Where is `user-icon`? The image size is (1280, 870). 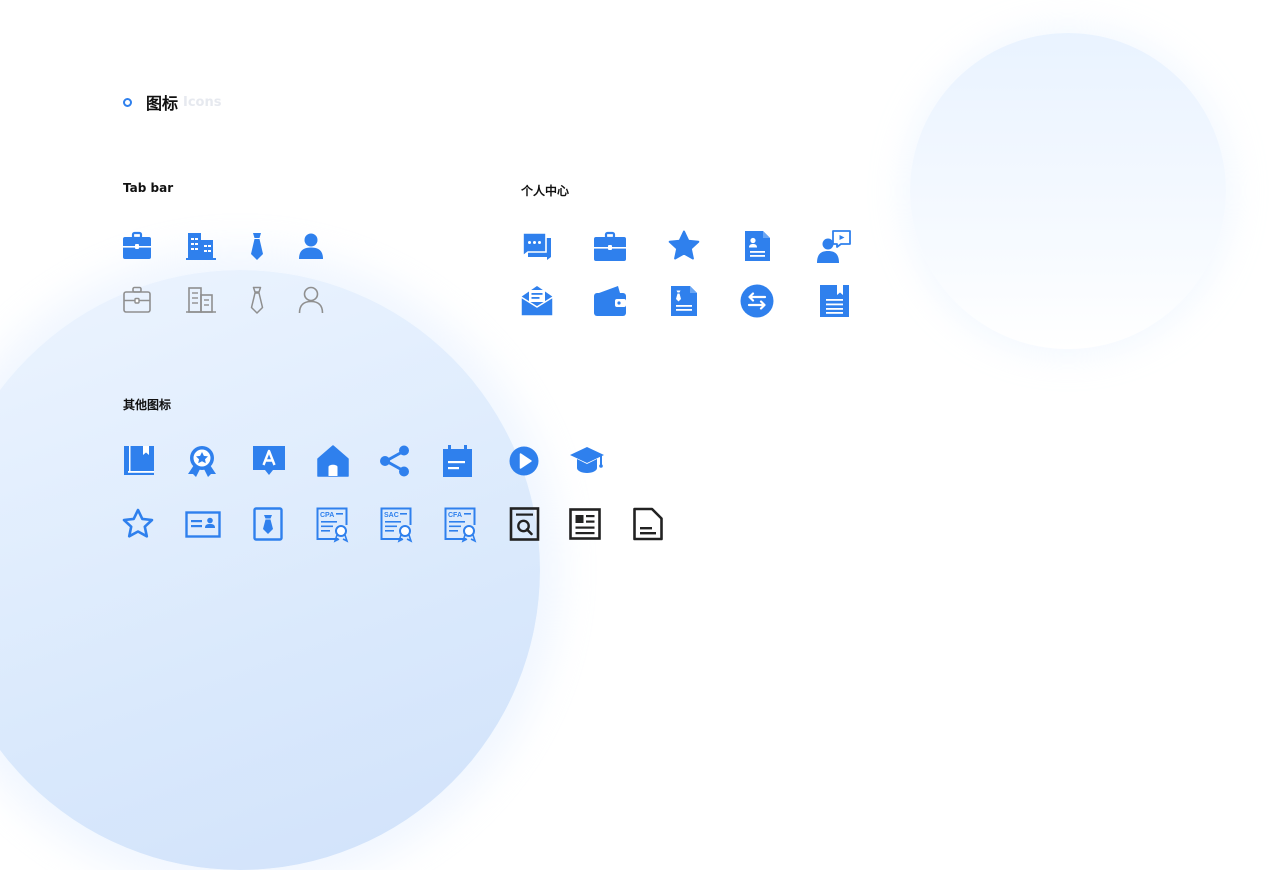
user-icon is located at coordinates (311, 246).